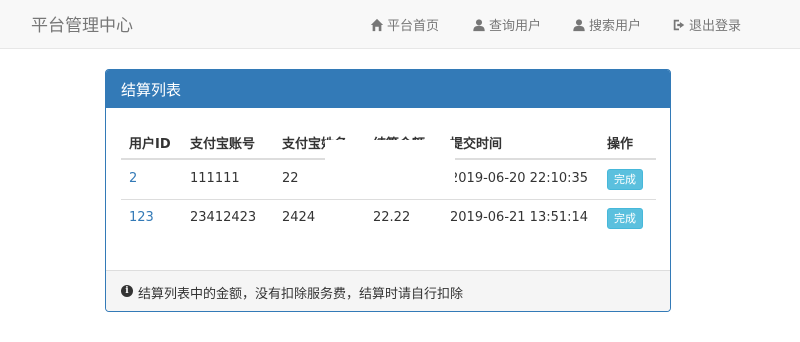  I want to click on table-row-2-user-id: 123, so click(141, 217).